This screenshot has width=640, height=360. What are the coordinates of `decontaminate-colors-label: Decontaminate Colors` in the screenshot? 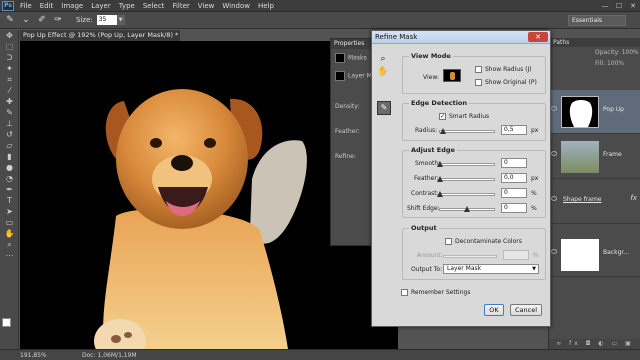 It's located at (488, 241).